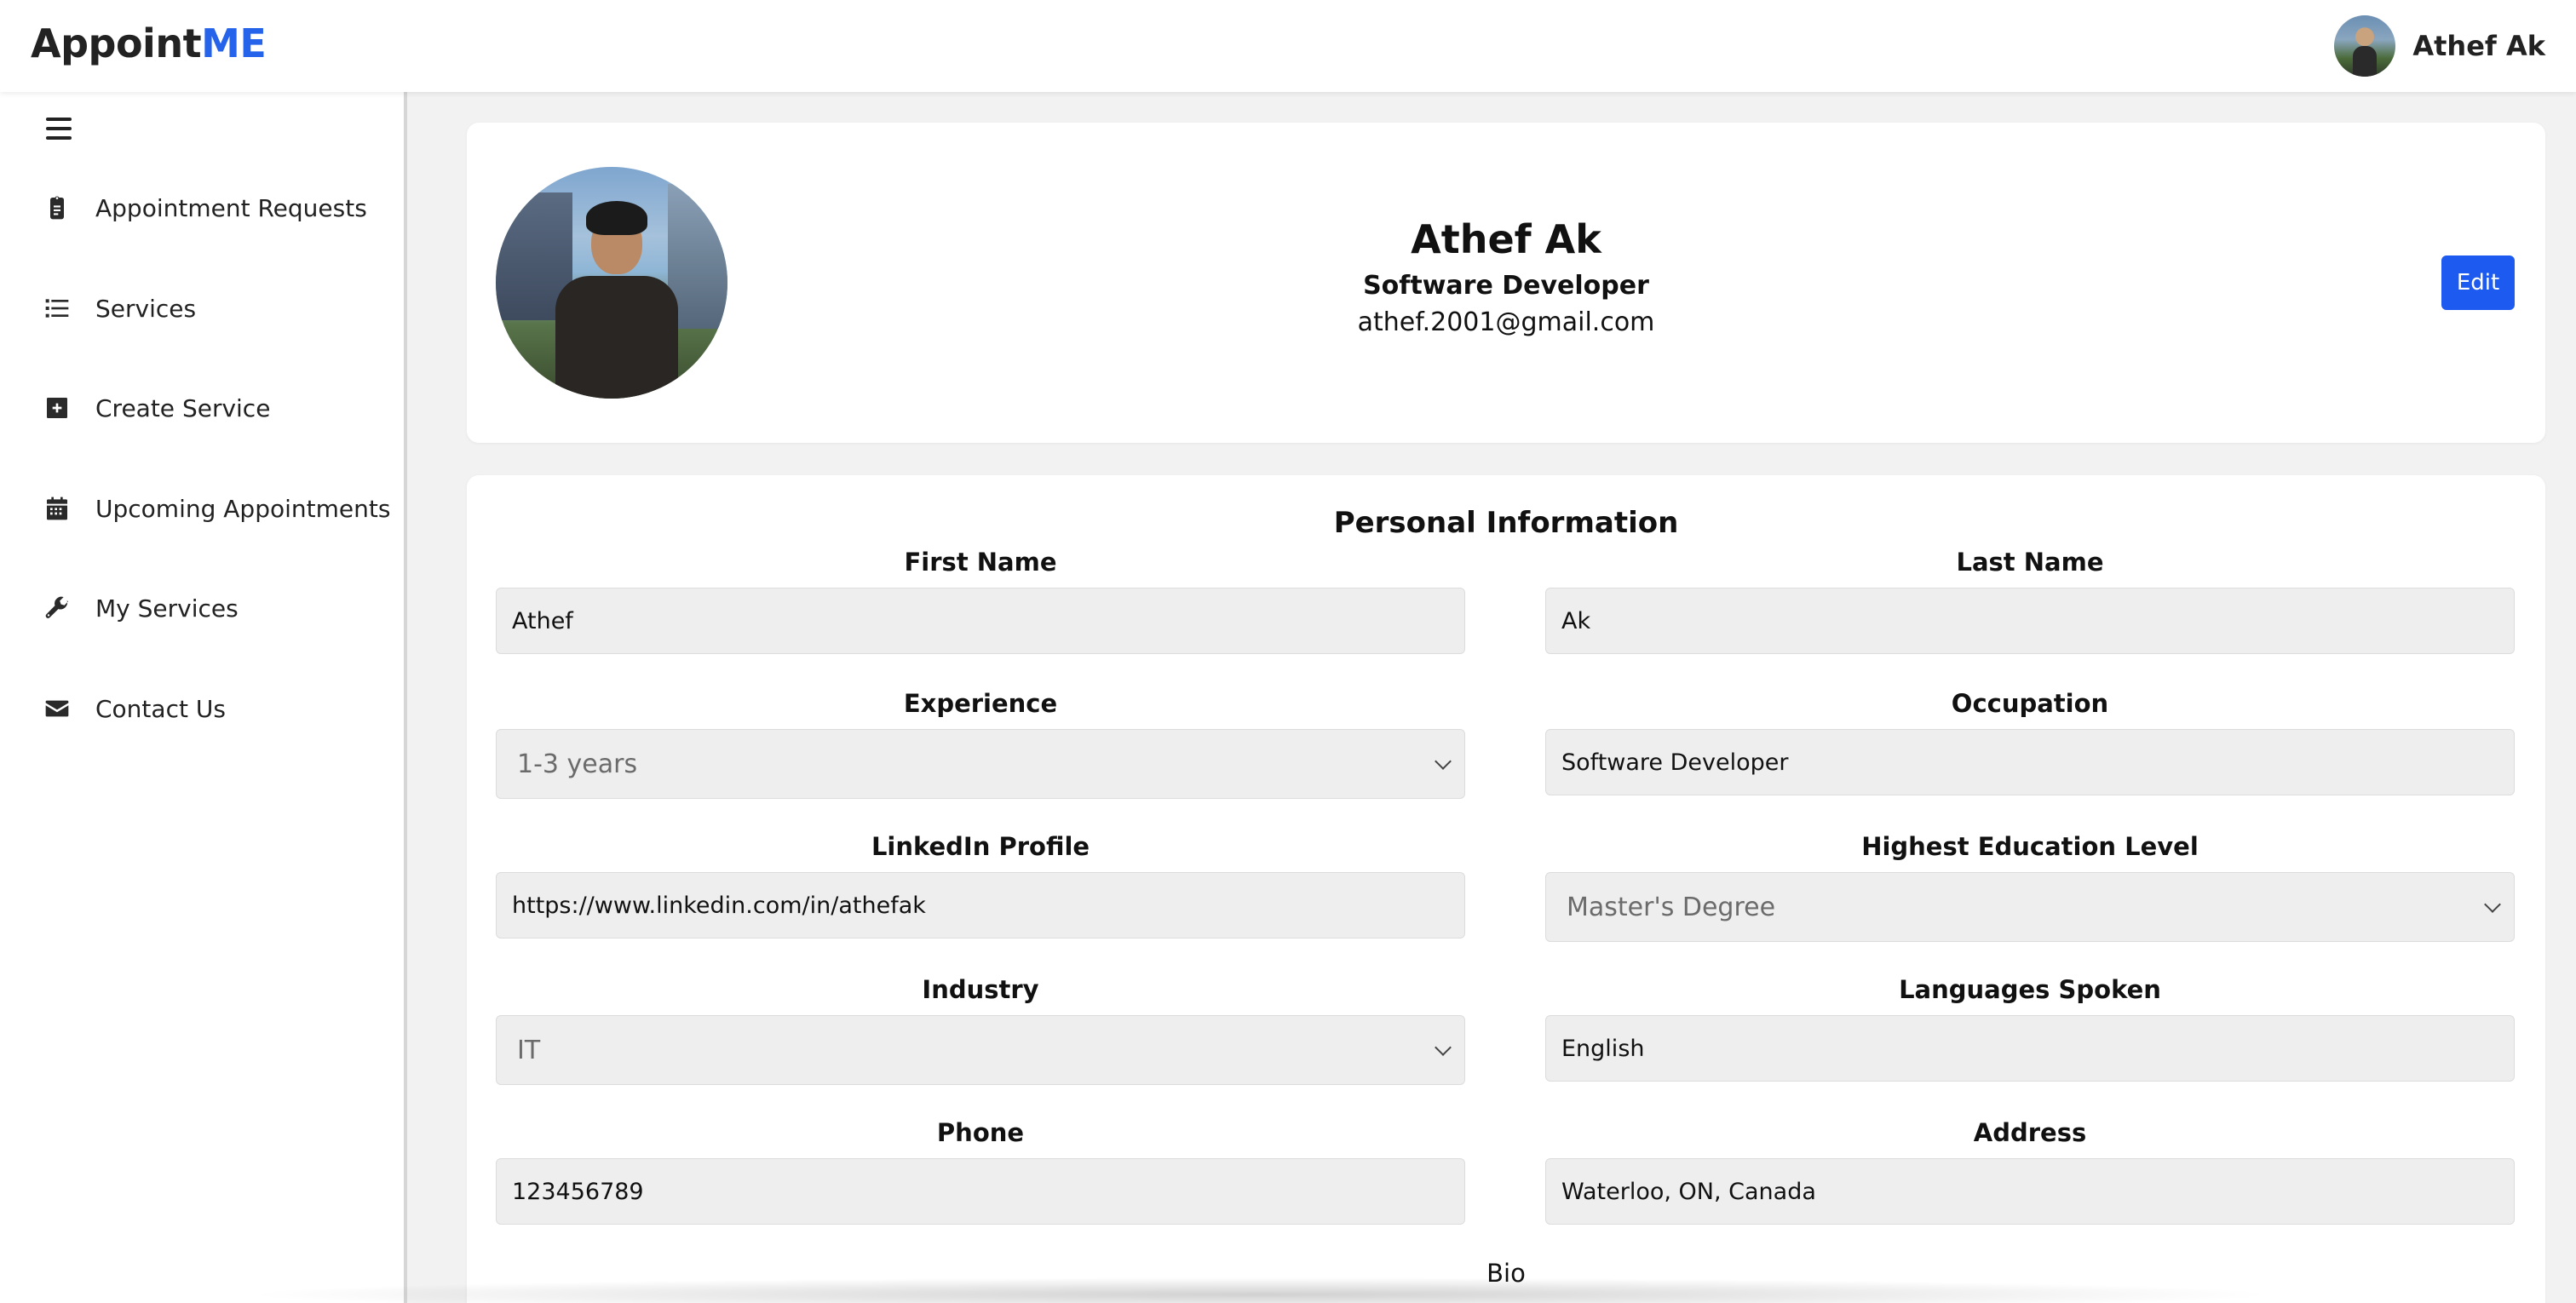 This screenshot has height=1303, width=2576. I want to click on industry-value: IT, so click(529, 1050).